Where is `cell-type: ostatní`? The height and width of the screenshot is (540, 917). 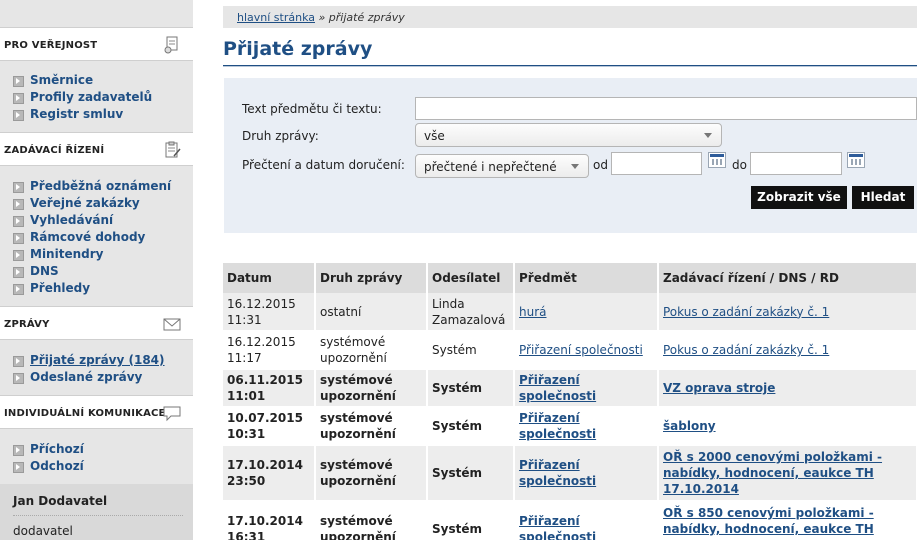
cell-type: ostatní is located at coordinates (371, 312).